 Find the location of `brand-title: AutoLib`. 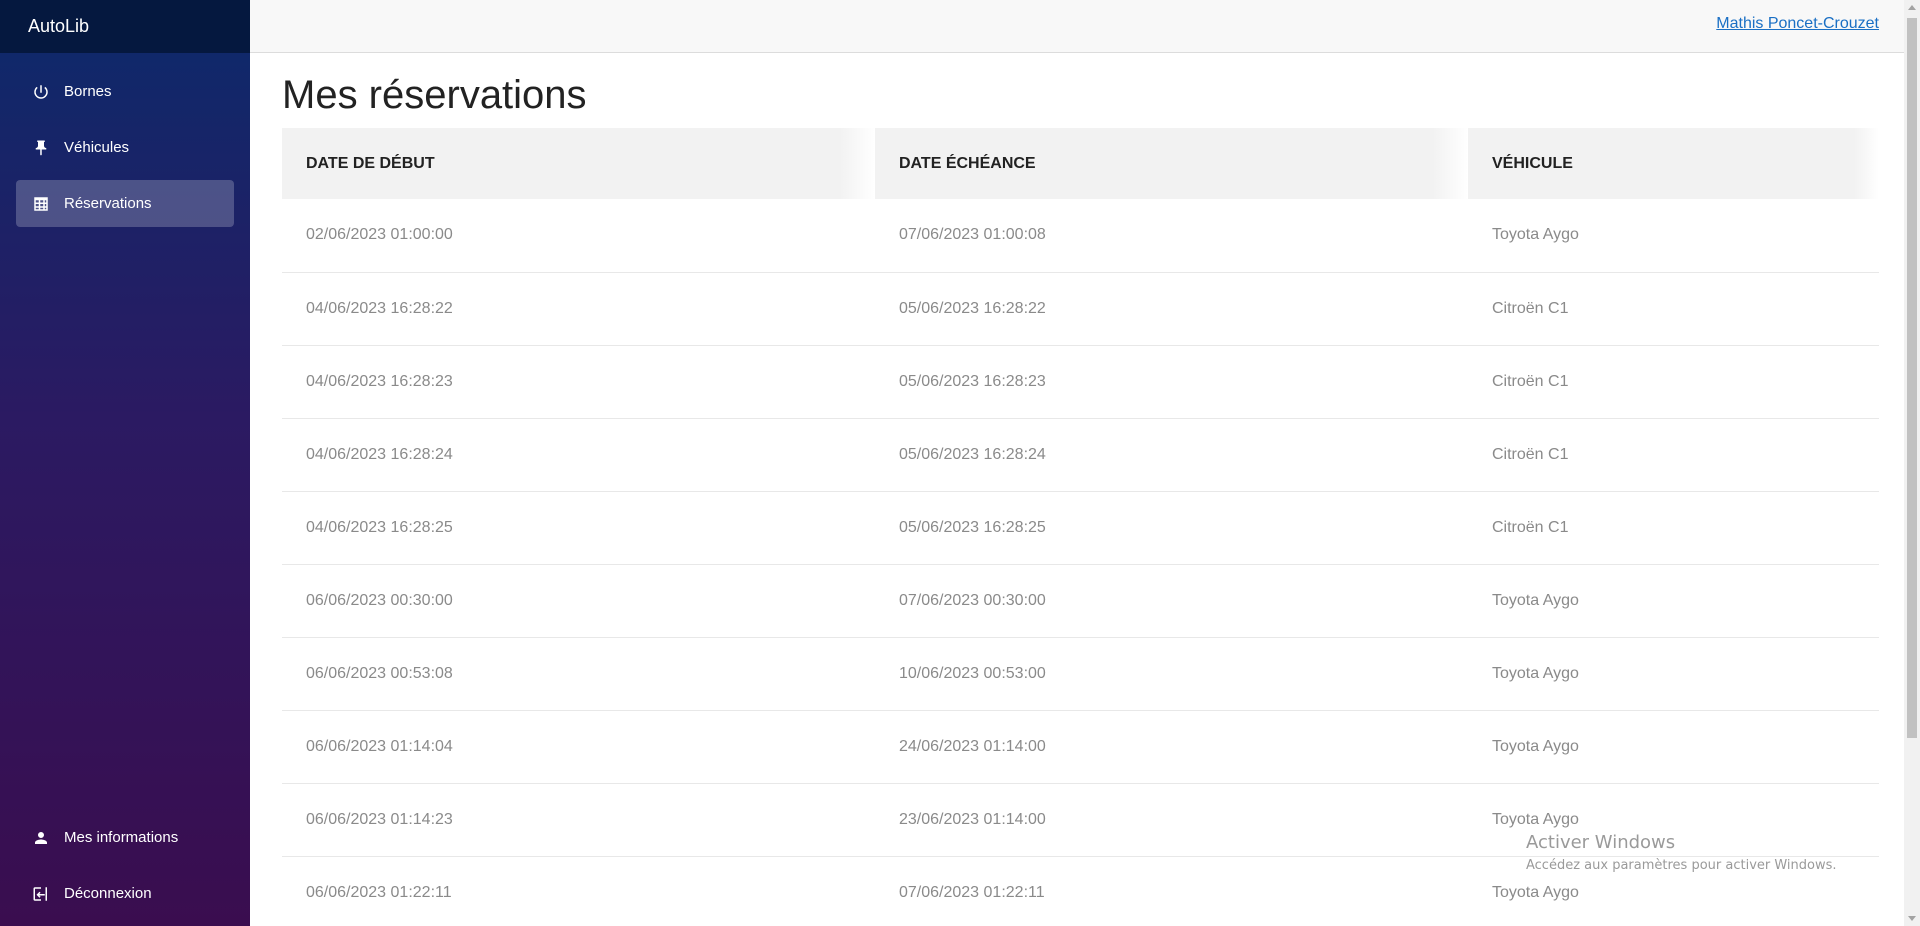

brand-title: AutoLib is located at coordinates (125, 26).